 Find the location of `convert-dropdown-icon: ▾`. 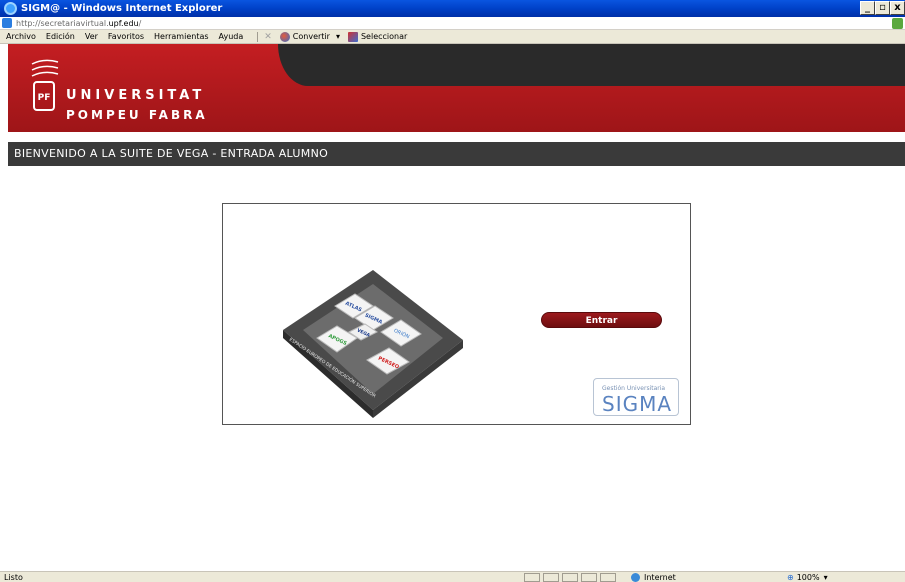

convert-dropdown-icon: ▾ is located at coordinates (338, 36).